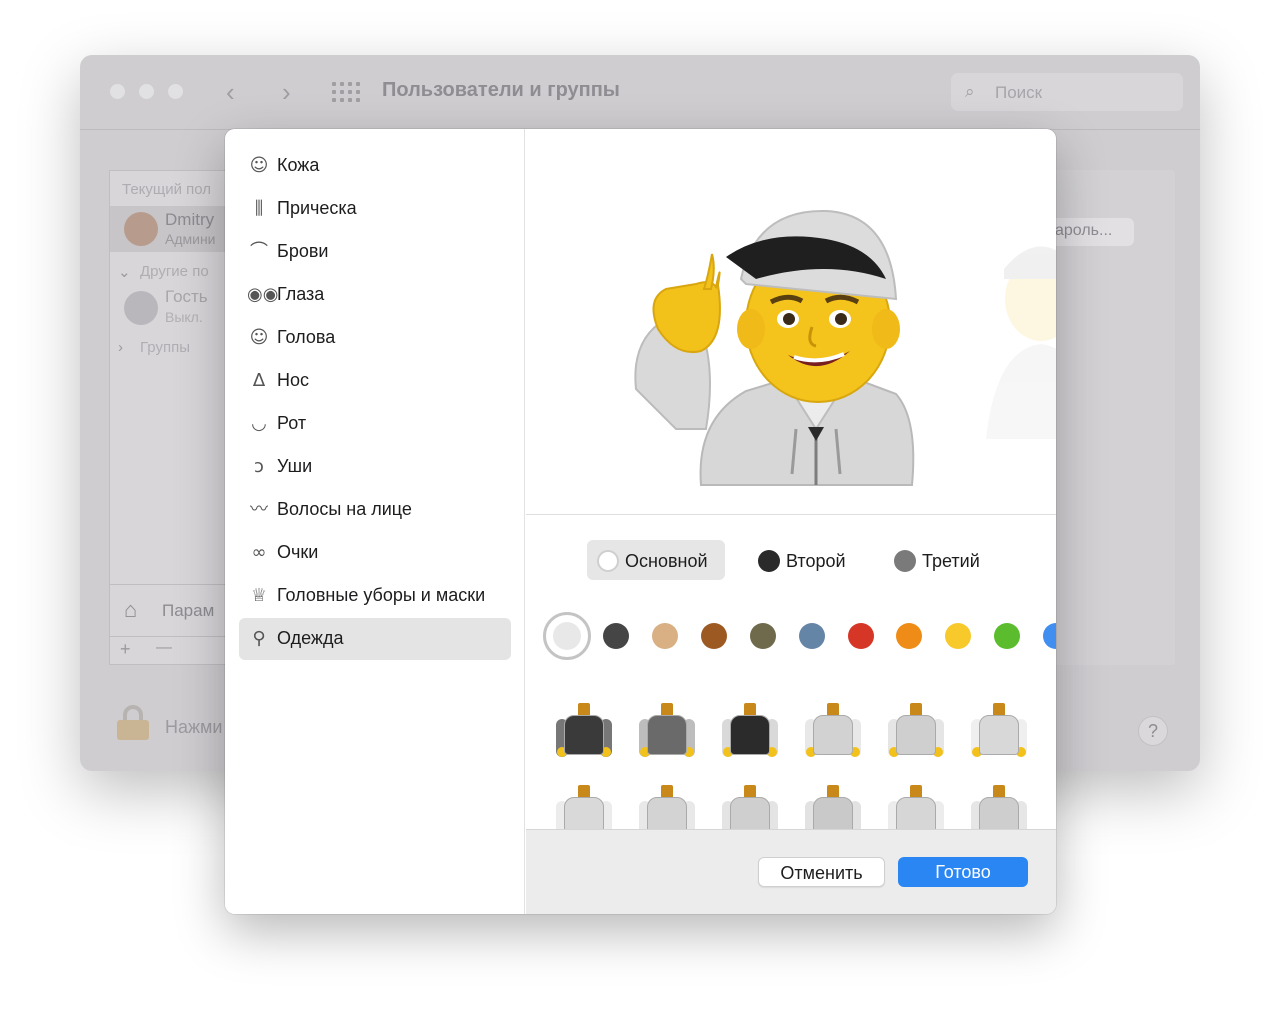 This screenshot has width=1280, height=1021. What do you see at coordinates (346, 92) in the screenshot?
I see `show-all-grid-icon` at bounding box center [346, 92].